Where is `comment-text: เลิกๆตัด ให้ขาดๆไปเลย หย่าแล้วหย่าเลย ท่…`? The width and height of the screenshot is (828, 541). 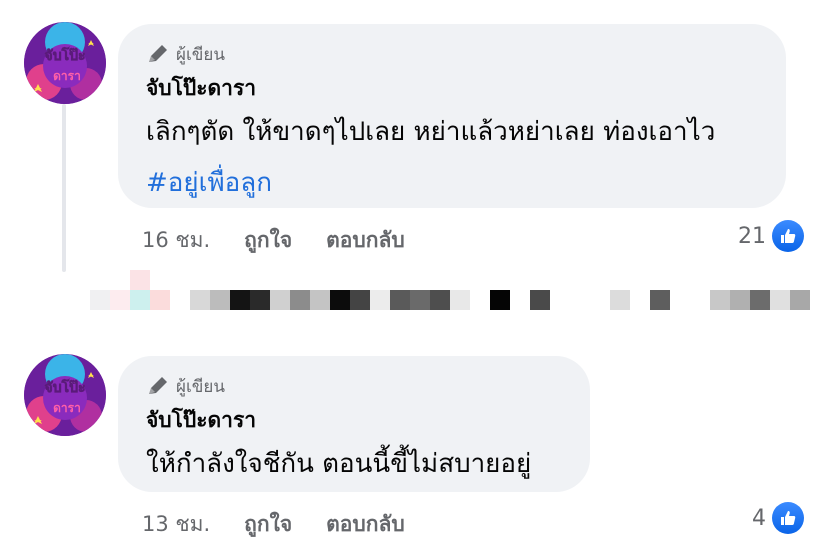
comment-text: เลิกๆตัด ให้ขาดๆไปเลย หย่าแล้วหย่าเลย ท่… is located at coordinates (431, 132).